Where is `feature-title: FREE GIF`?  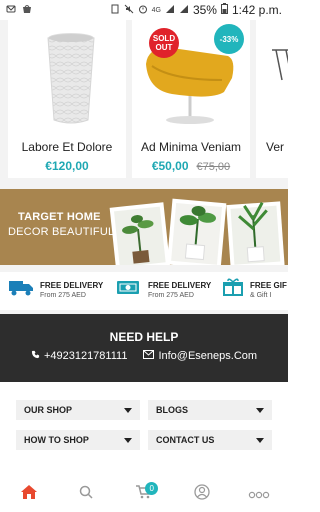
feature-title: FREE GIF is located at coordinates (268, 285).